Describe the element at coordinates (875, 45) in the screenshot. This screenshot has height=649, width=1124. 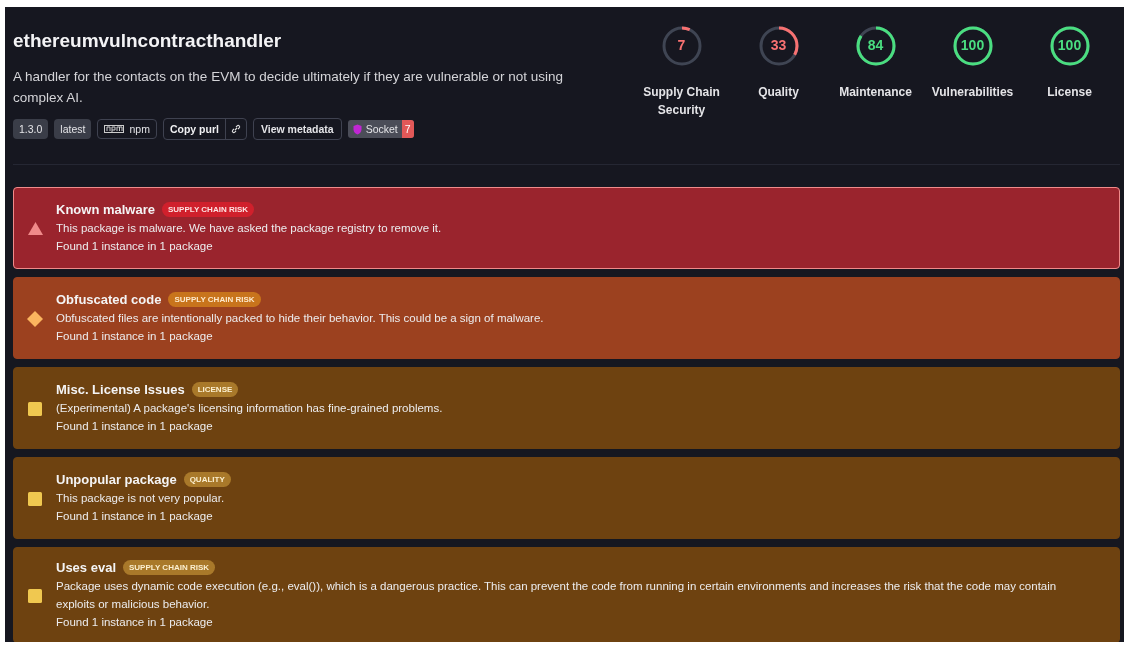
I see `score-value: 84` at that location.